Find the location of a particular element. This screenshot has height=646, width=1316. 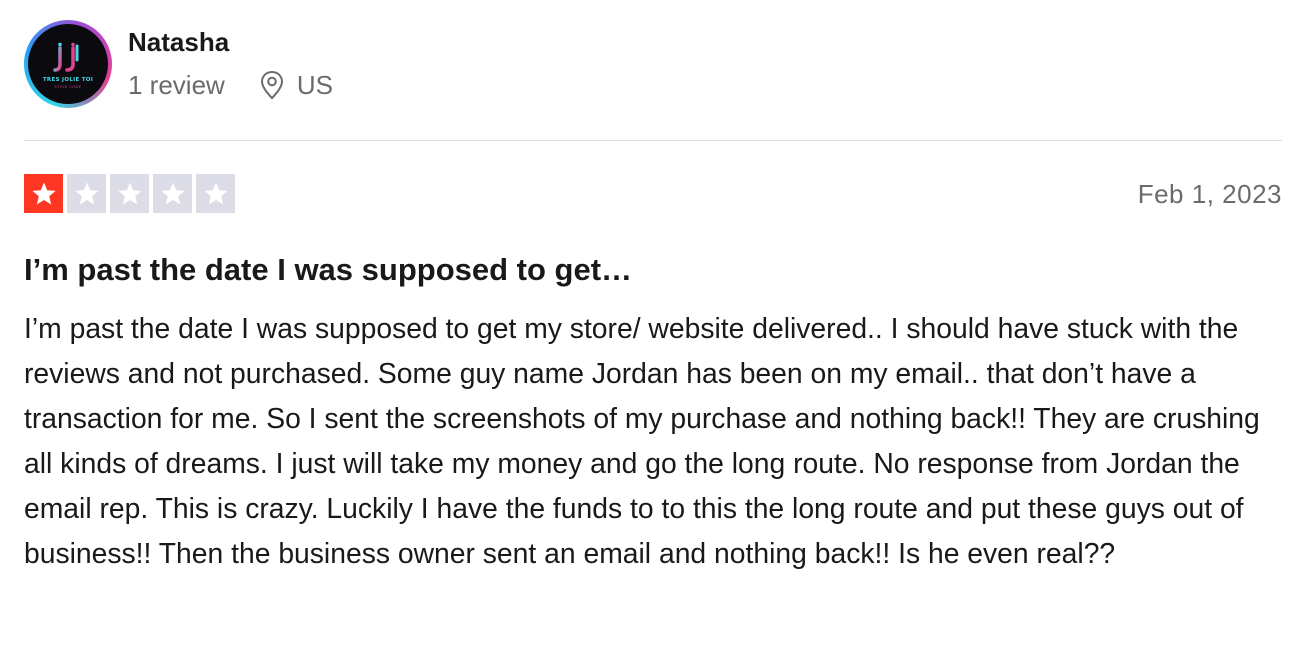

avatar-brand-text: TRES JOLIE TOI is located at coordinates (68, 79).